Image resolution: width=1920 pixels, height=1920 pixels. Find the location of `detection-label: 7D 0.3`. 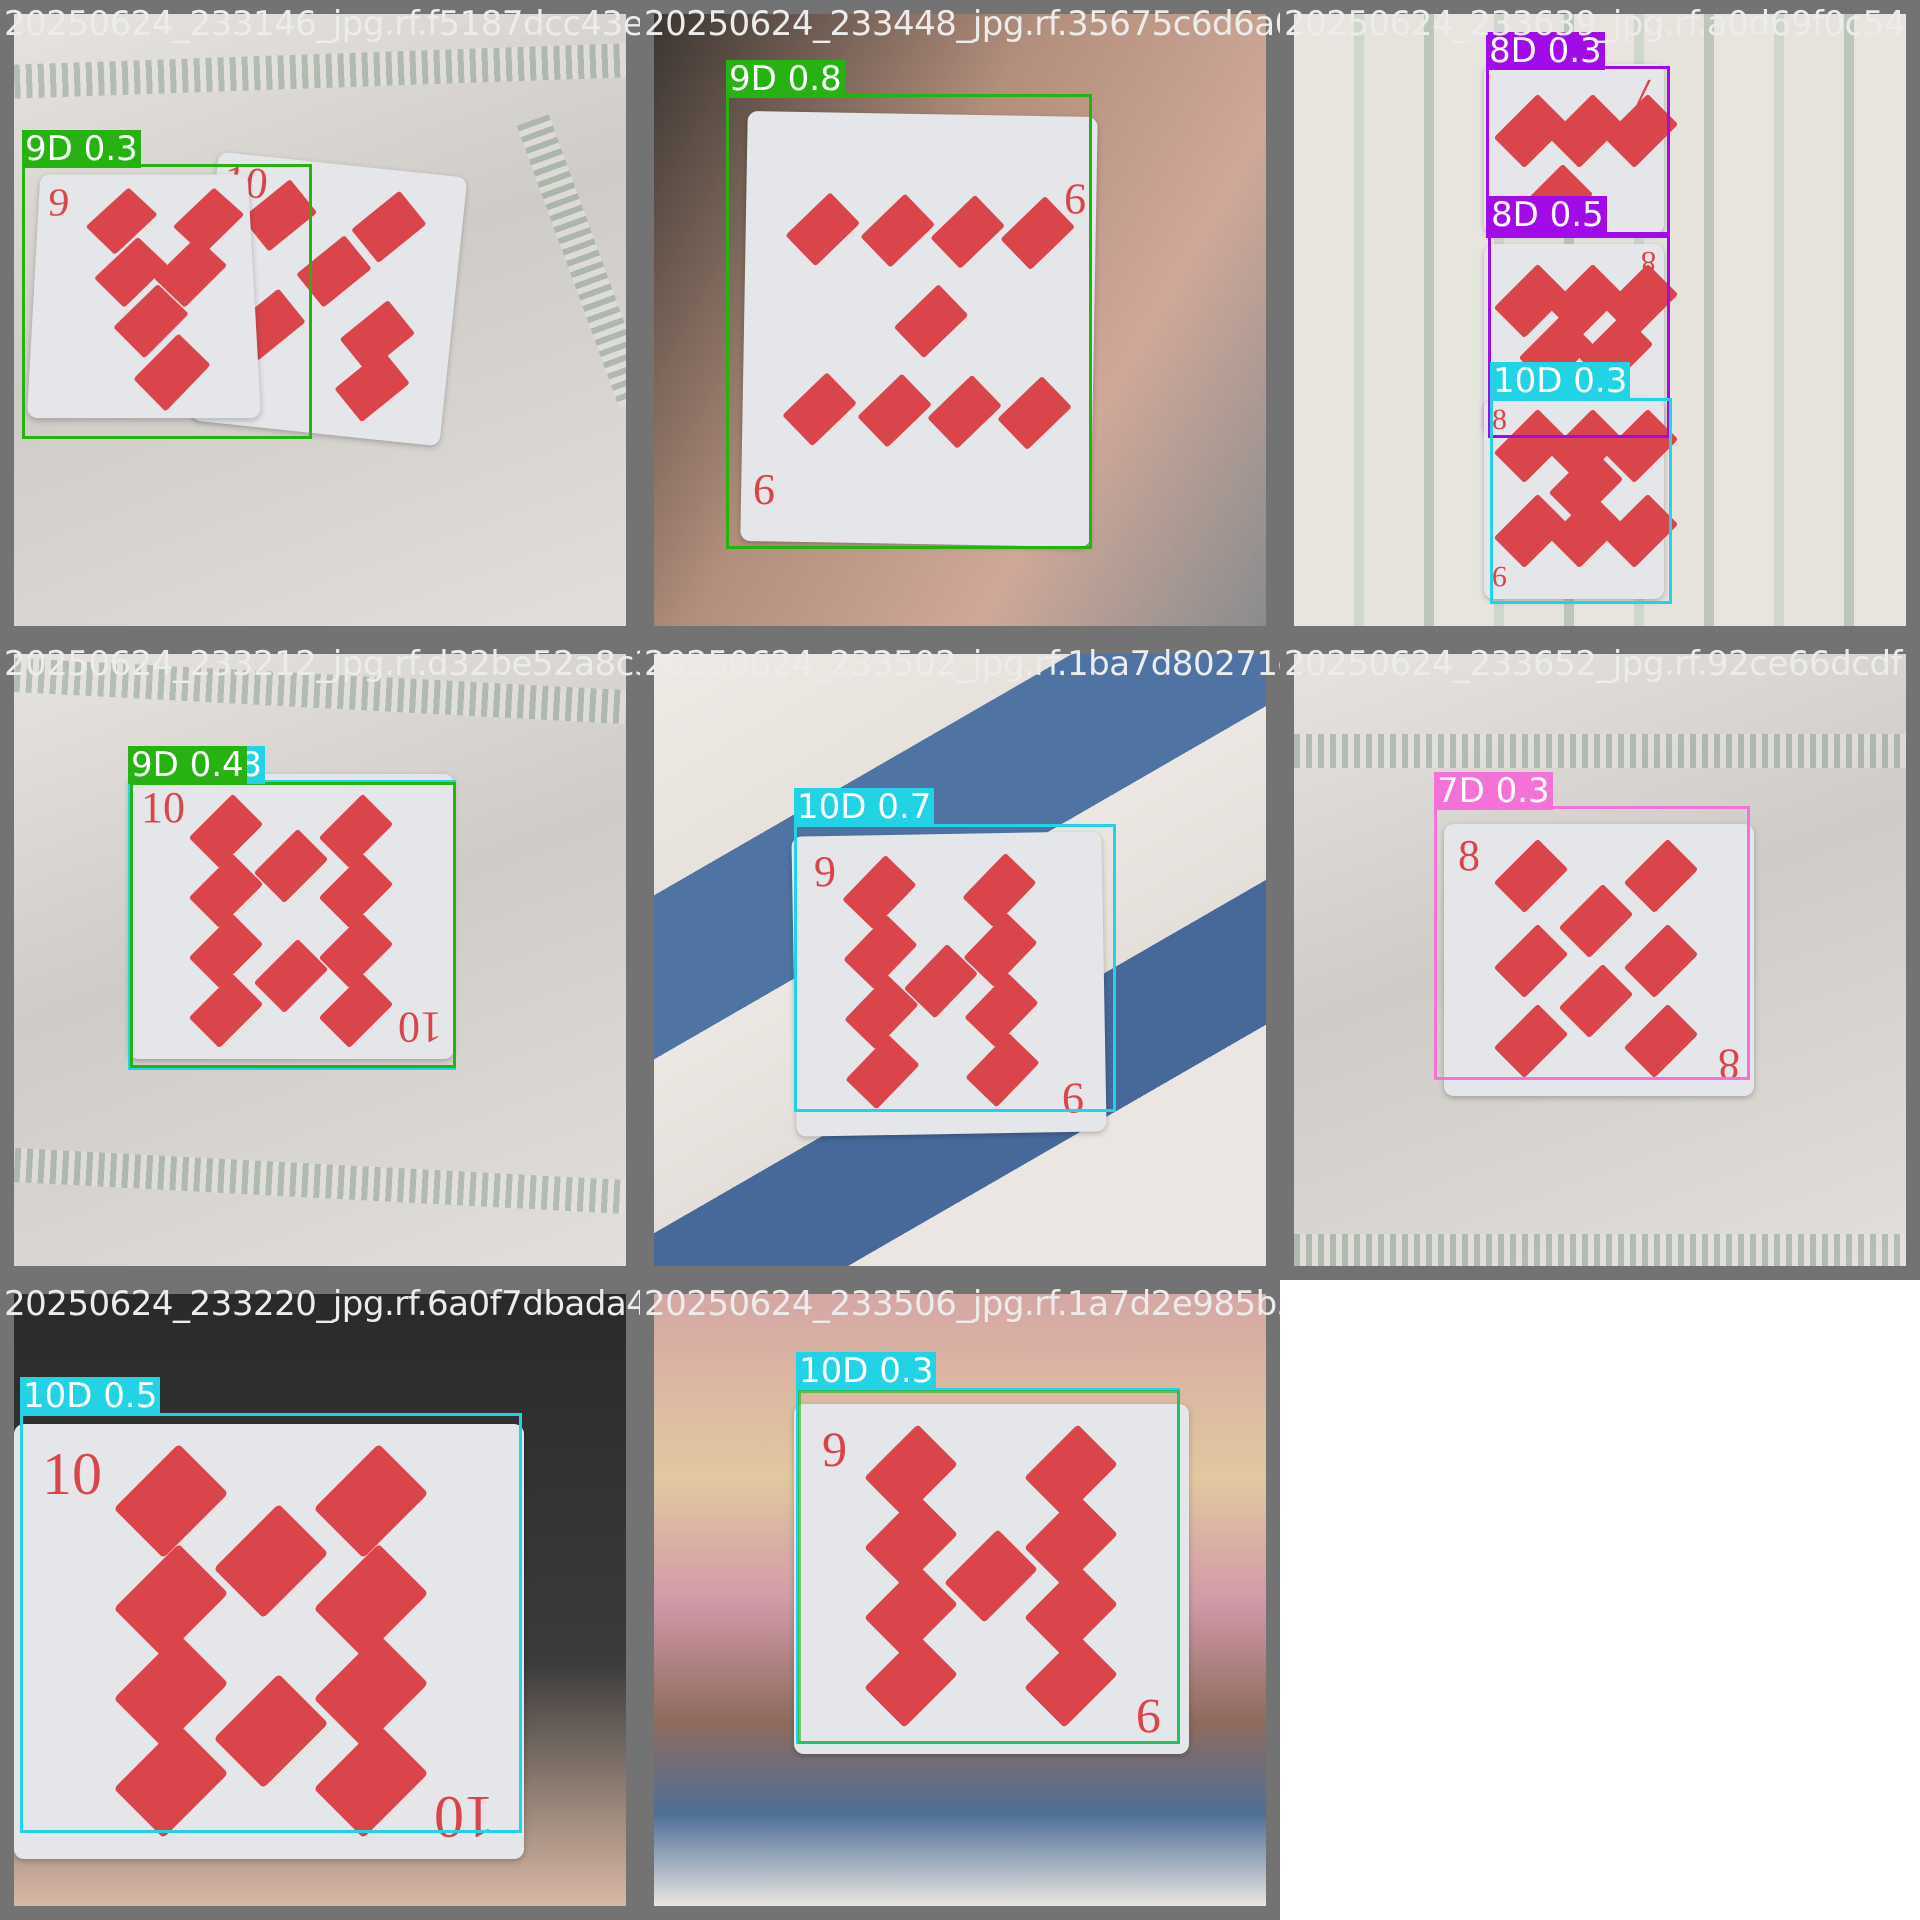

detection-label: 7D 0.3 is located at coordinates (1493, 791).